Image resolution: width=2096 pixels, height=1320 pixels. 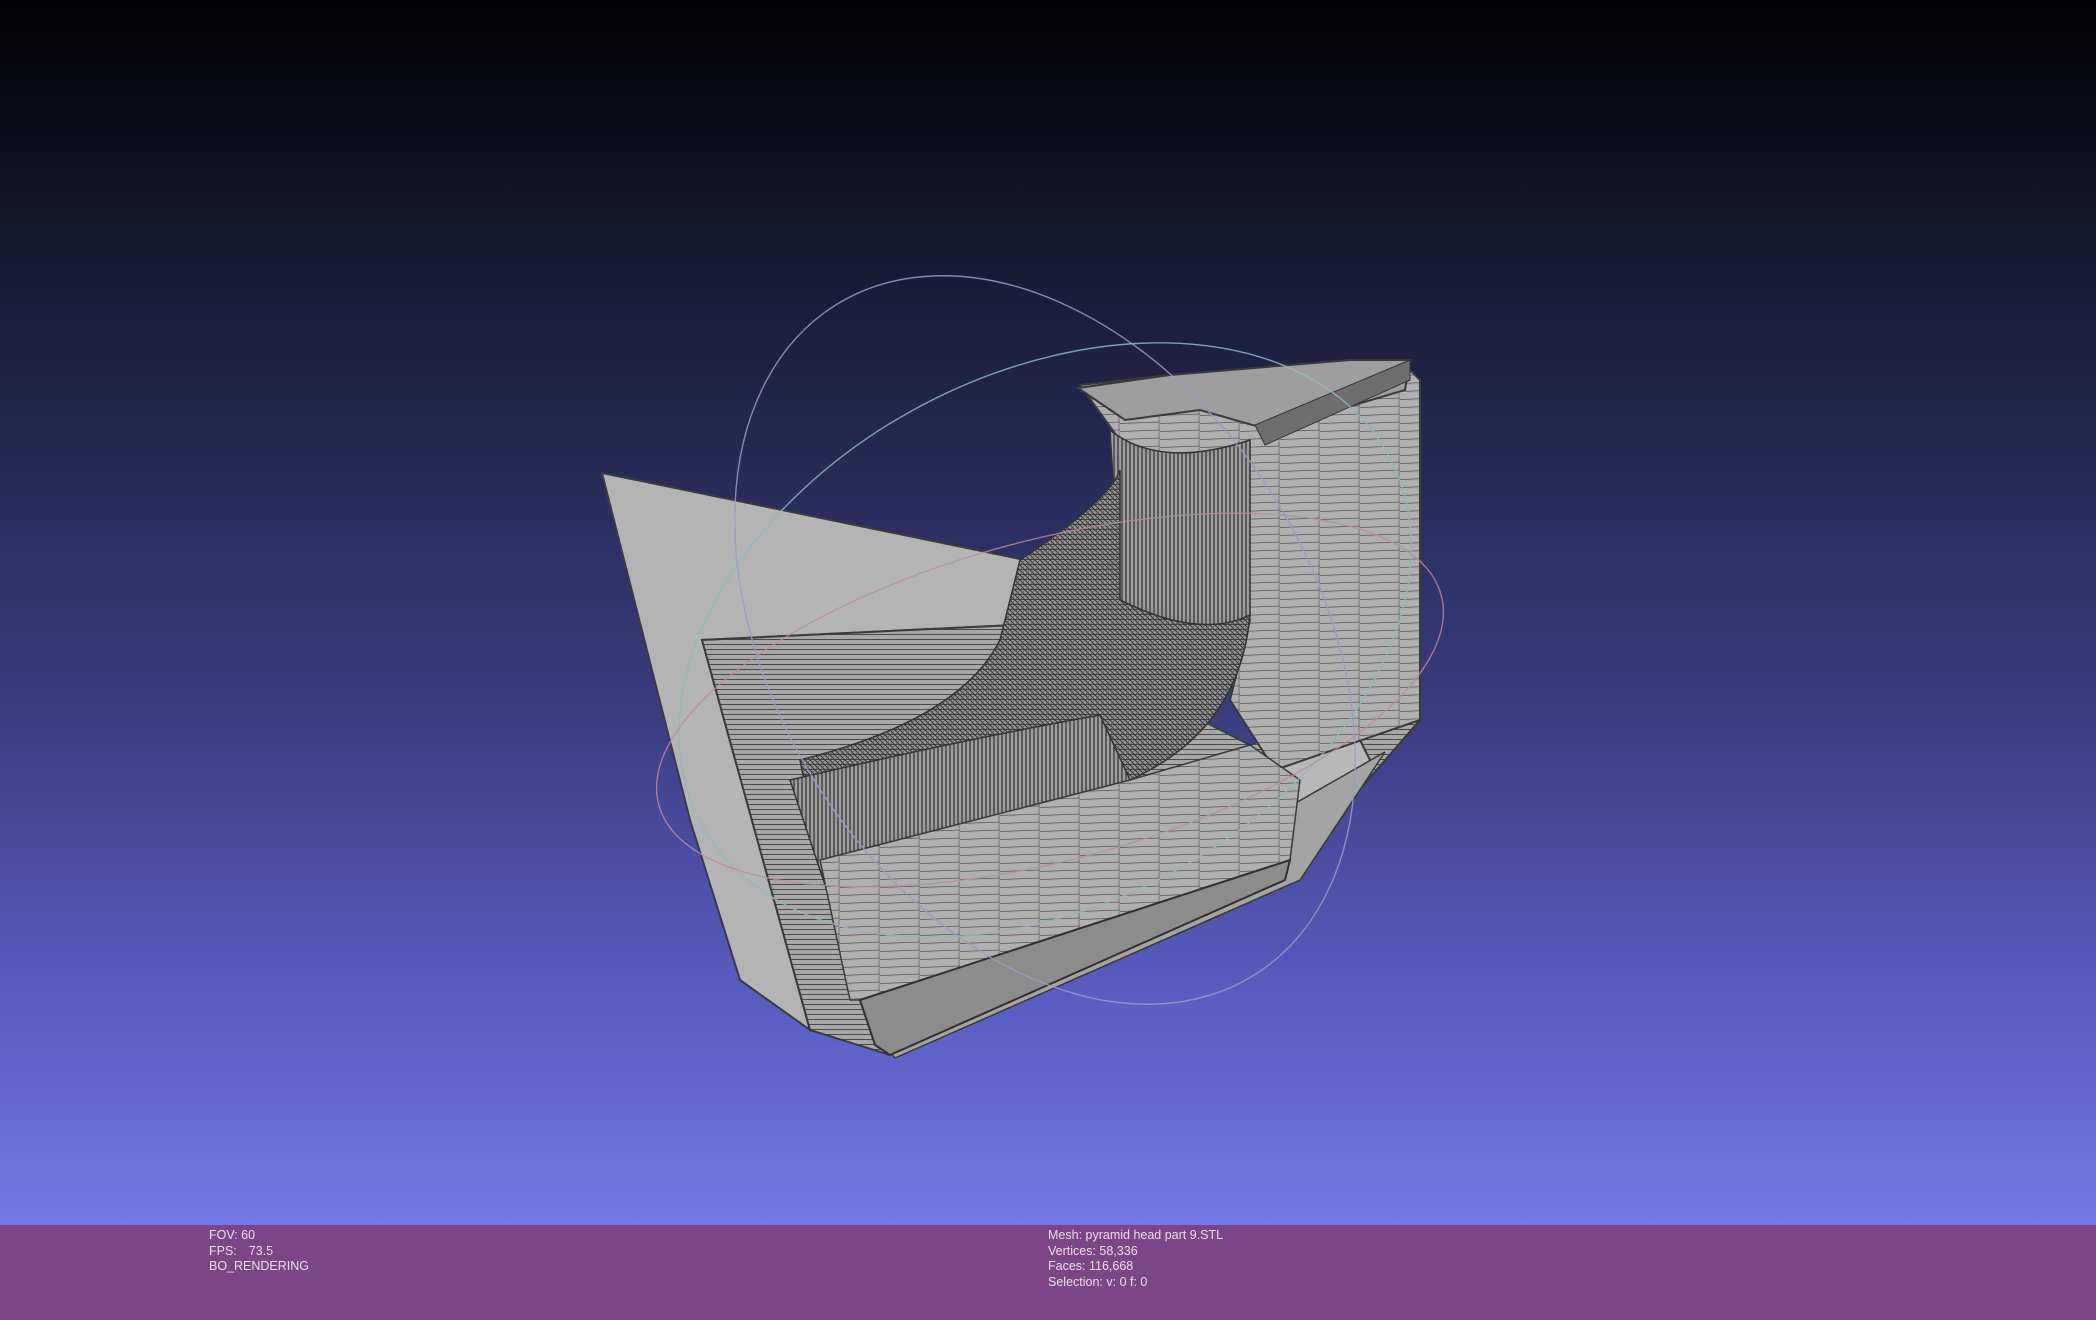 I want to click on mesh-name: Mesh: pyramid head part 9.STL, so click(x=1136, y=1235).